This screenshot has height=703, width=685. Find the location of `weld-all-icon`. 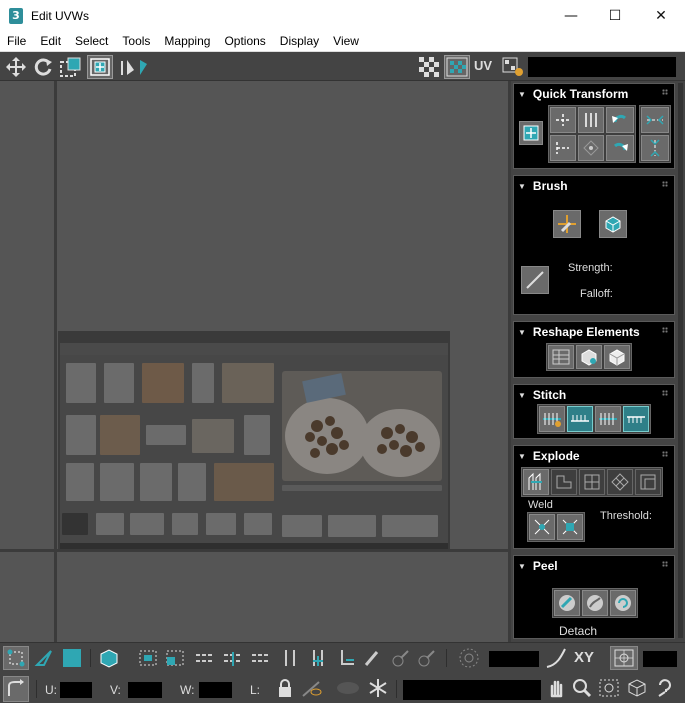

weld-all-icon is located at coordinates (570, 527).